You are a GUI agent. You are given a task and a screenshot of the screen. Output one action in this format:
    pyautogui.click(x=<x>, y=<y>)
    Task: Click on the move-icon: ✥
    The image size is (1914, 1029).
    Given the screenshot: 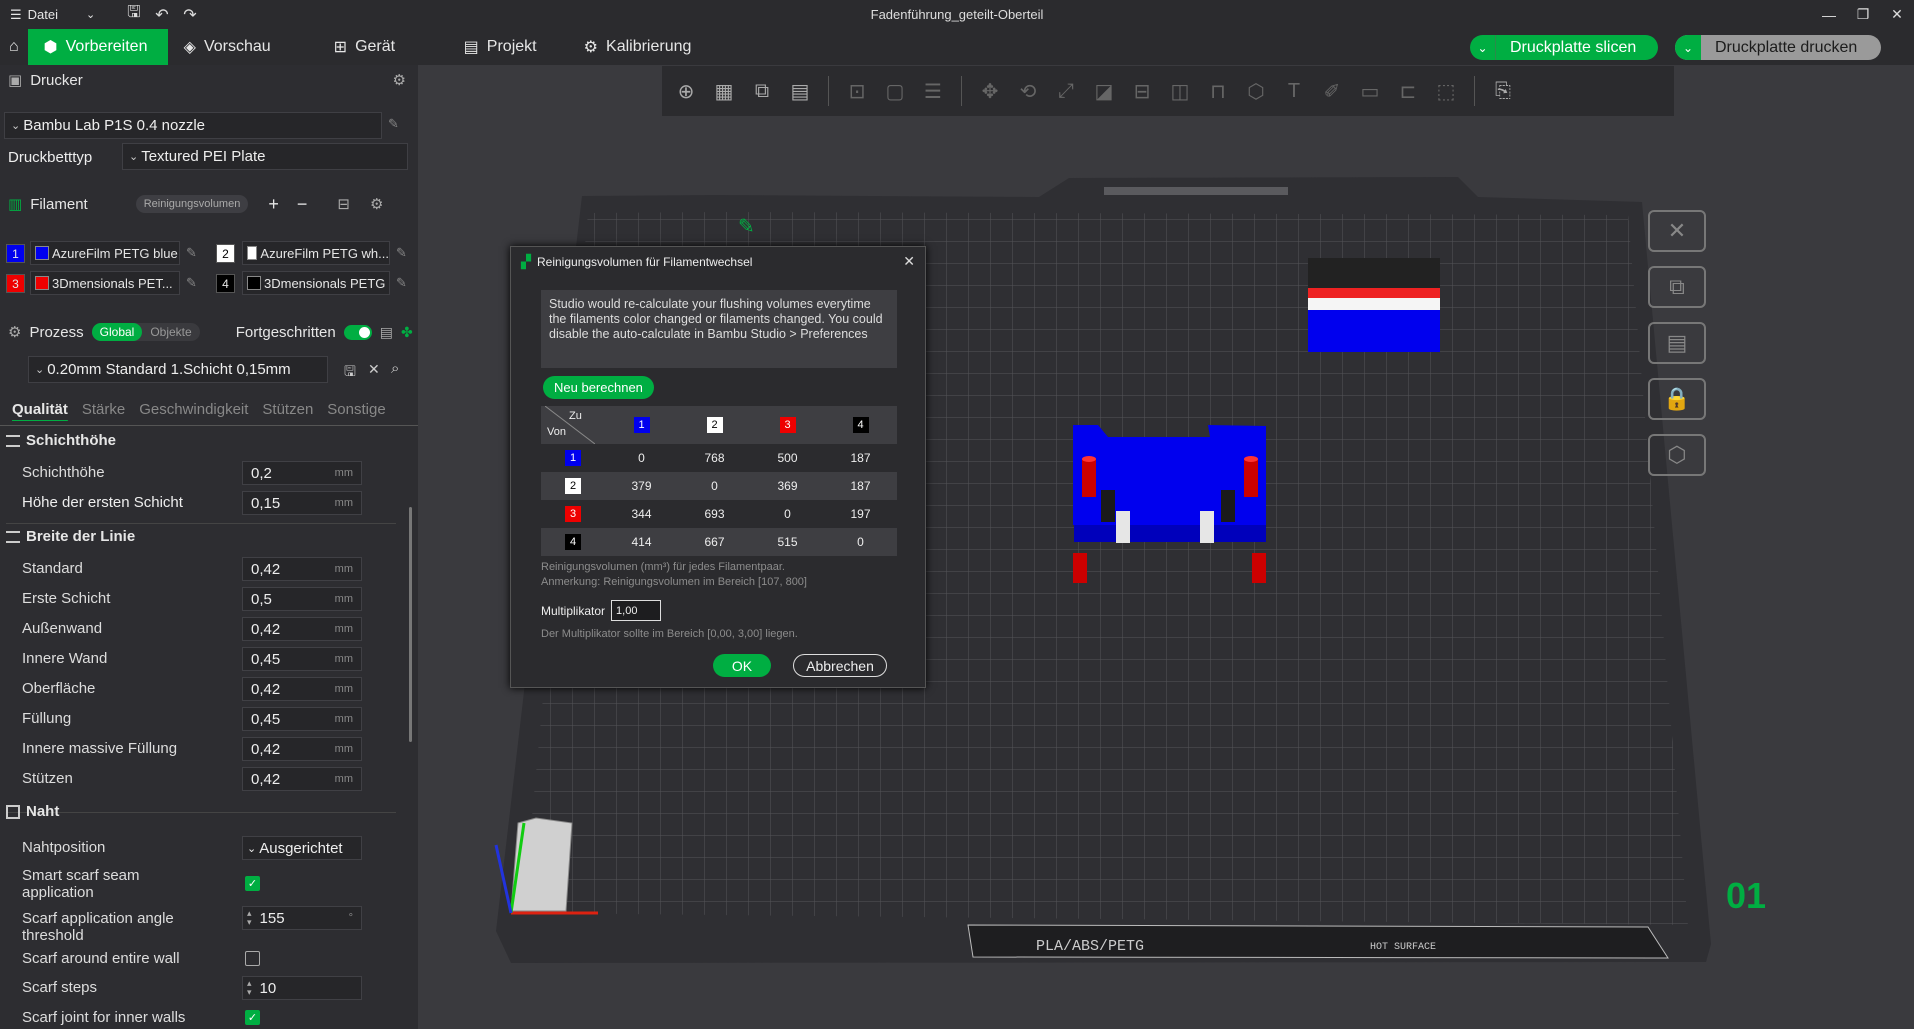 What is the action you would take?
    pyautogui.click(x=990, y=91)
    